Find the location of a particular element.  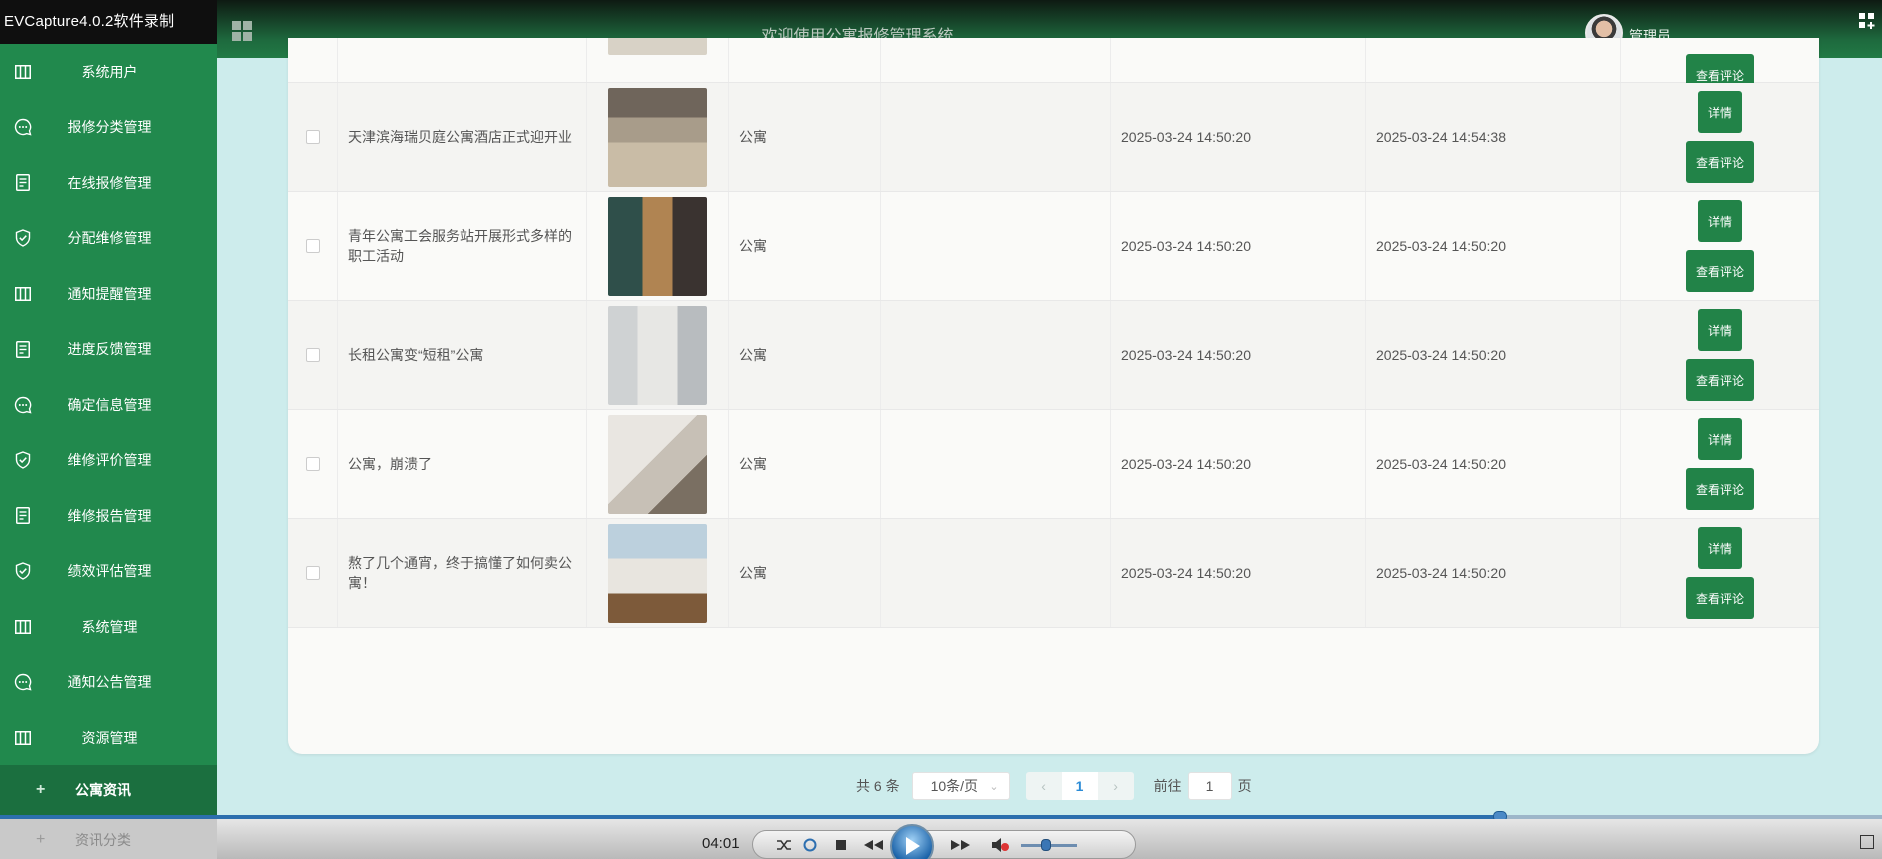

sidebar-subitem-news-category: + 资讯分类 is located at coordinates (108, 836).